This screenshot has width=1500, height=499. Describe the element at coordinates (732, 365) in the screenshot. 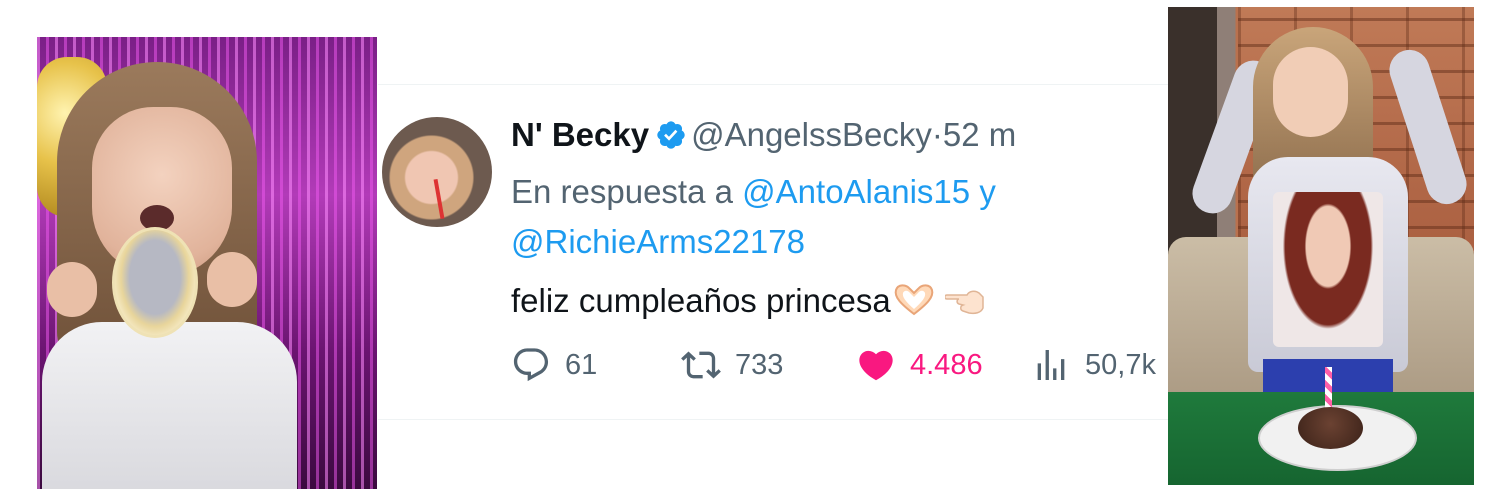

I see `retweet-button: 733` at that location.